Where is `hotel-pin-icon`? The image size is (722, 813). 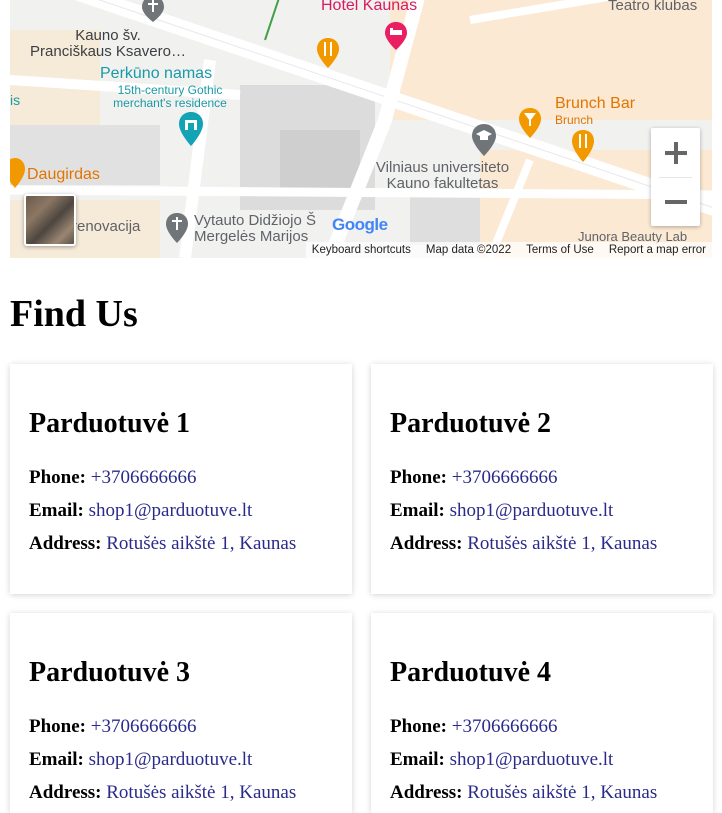 hotel-pin-icon is located at coordinates (396, 36).